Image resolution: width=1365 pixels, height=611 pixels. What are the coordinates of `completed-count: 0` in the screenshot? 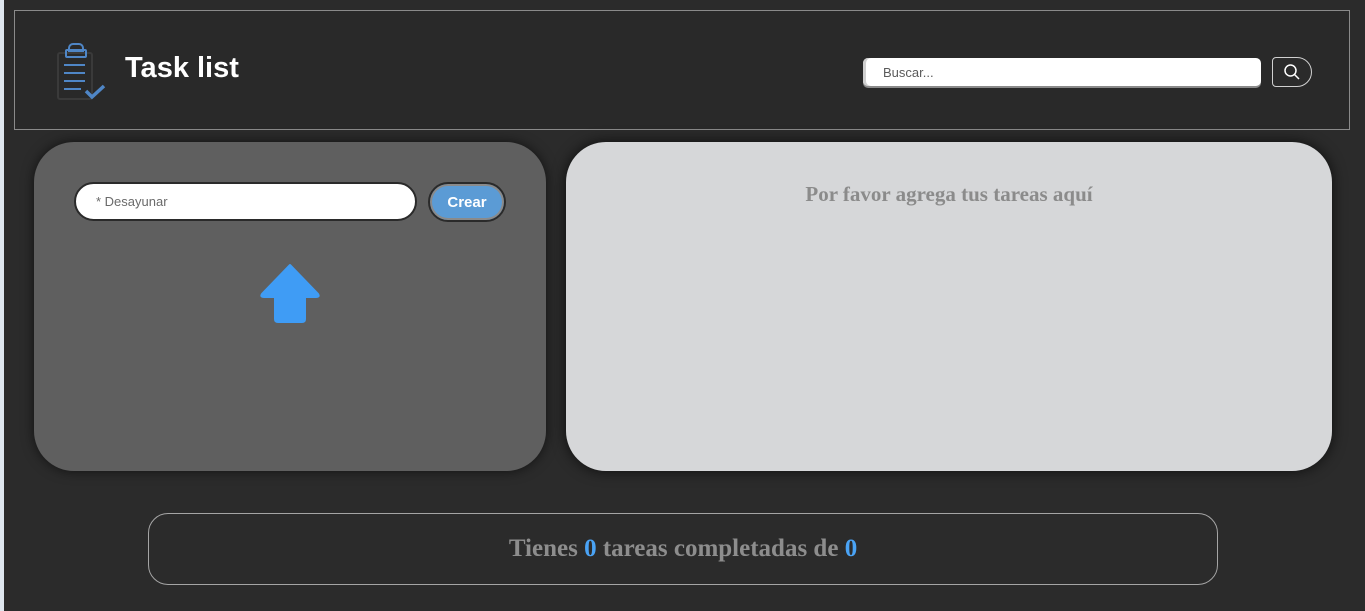 It's located at (590, 548).